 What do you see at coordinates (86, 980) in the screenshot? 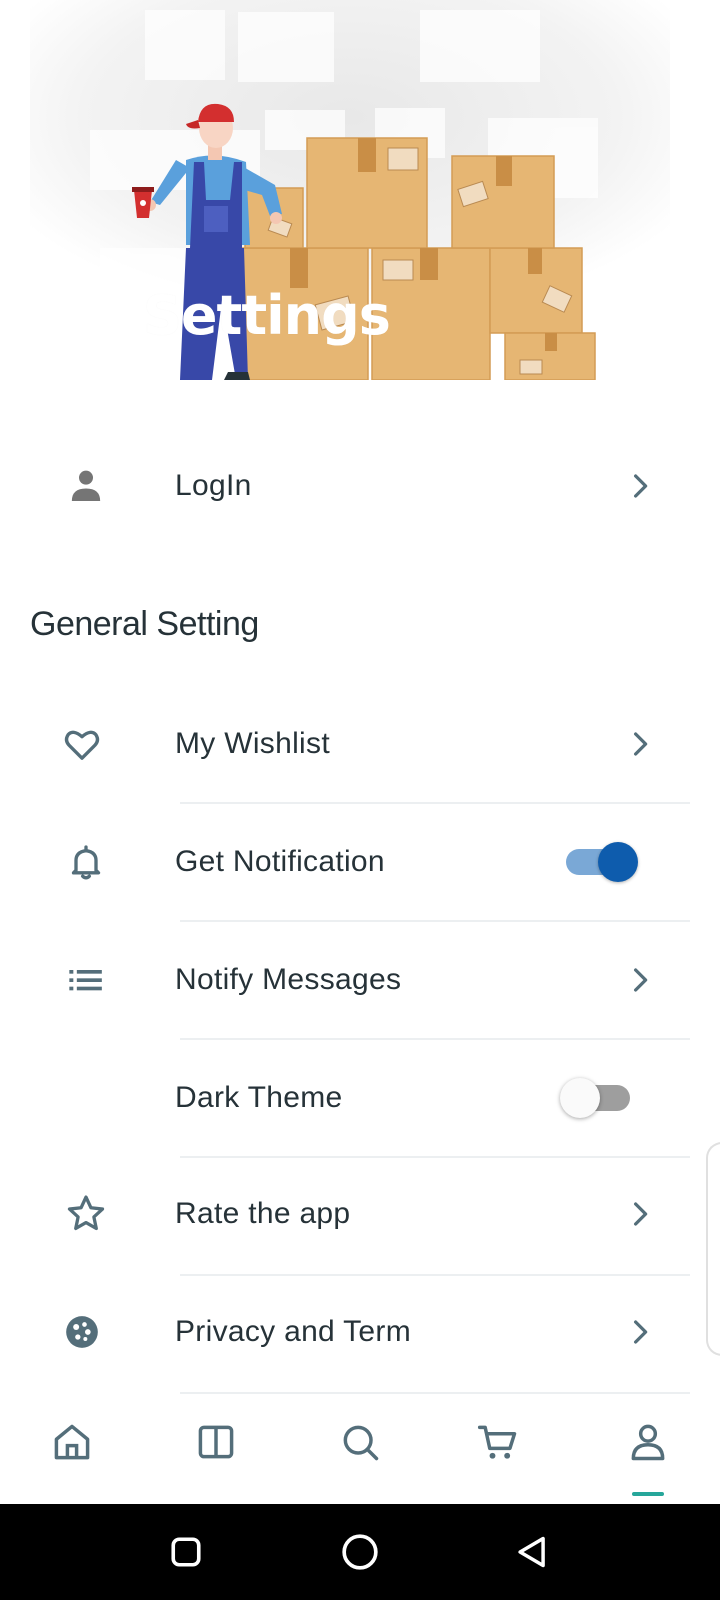
I see `list-icon` at bounding box center [86, 980].